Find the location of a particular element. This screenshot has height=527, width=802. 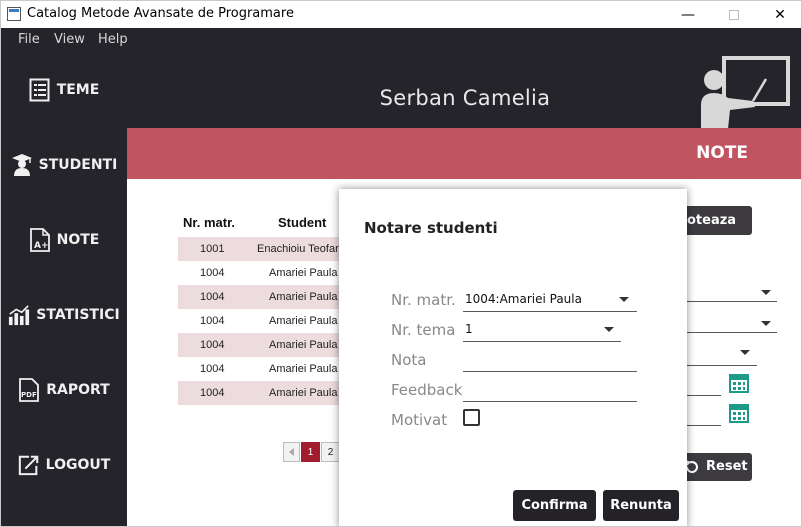

maximize-button is located at coordinates (734, 14).